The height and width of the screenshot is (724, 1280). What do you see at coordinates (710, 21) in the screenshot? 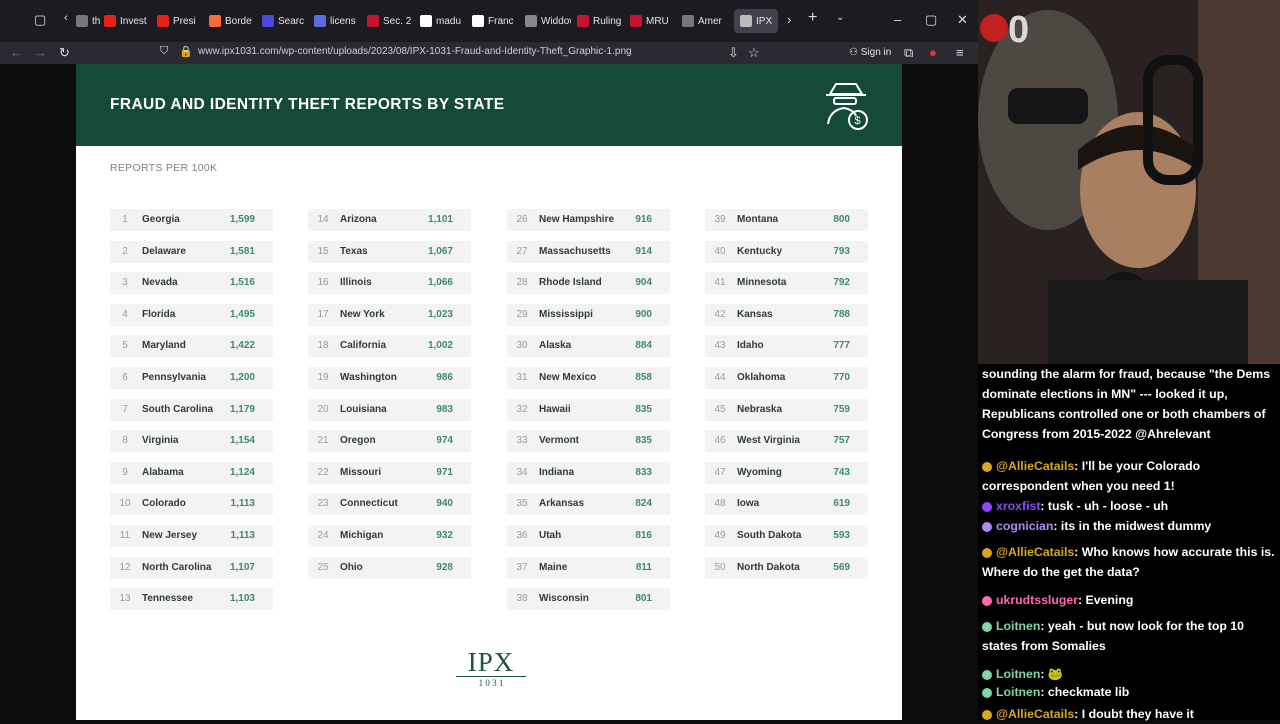
I see `tab-label: Amer` at bounding box center [710, 21].